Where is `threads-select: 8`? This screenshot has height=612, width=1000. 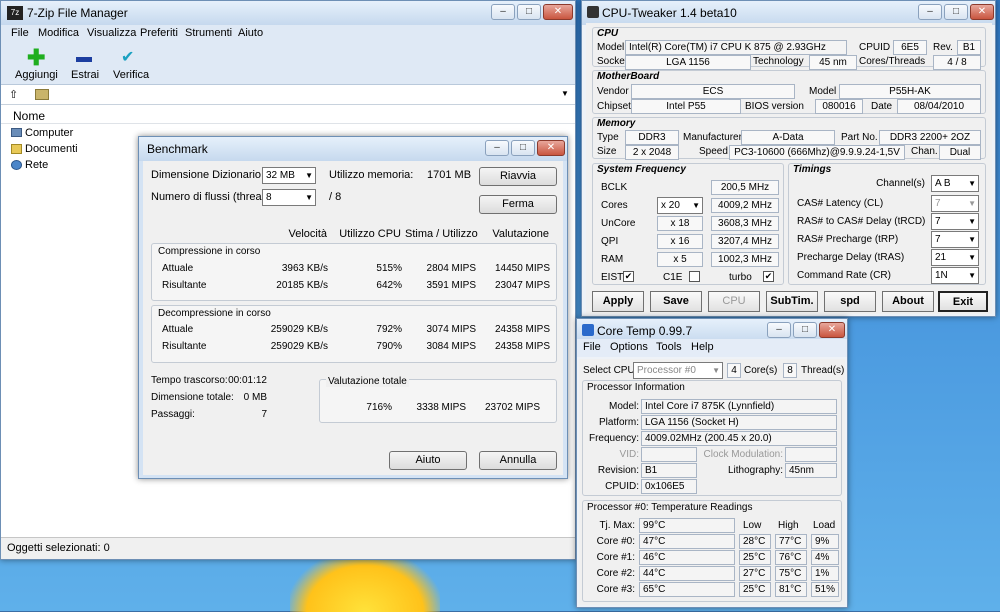
threads-select: 8 is located at coordinates (289, 197).